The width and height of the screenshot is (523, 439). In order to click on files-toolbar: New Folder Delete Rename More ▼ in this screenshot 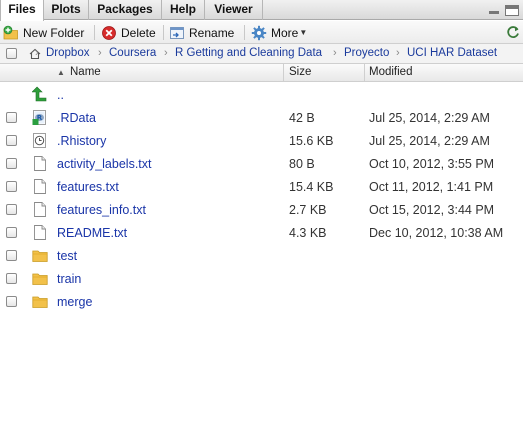, I will do `click(261, 32)`.